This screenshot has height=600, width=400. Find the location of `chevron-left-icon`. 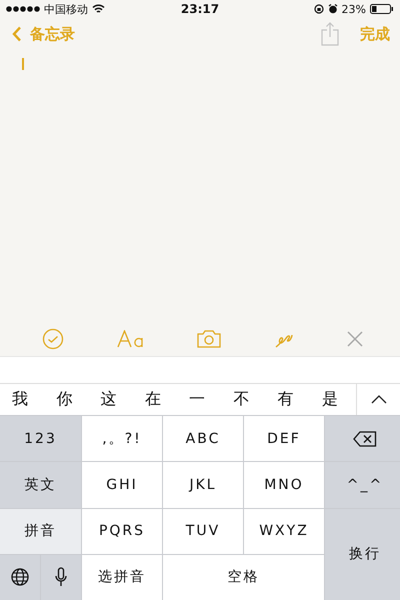

chevron-left-icon is located at coordinates (17, 34).